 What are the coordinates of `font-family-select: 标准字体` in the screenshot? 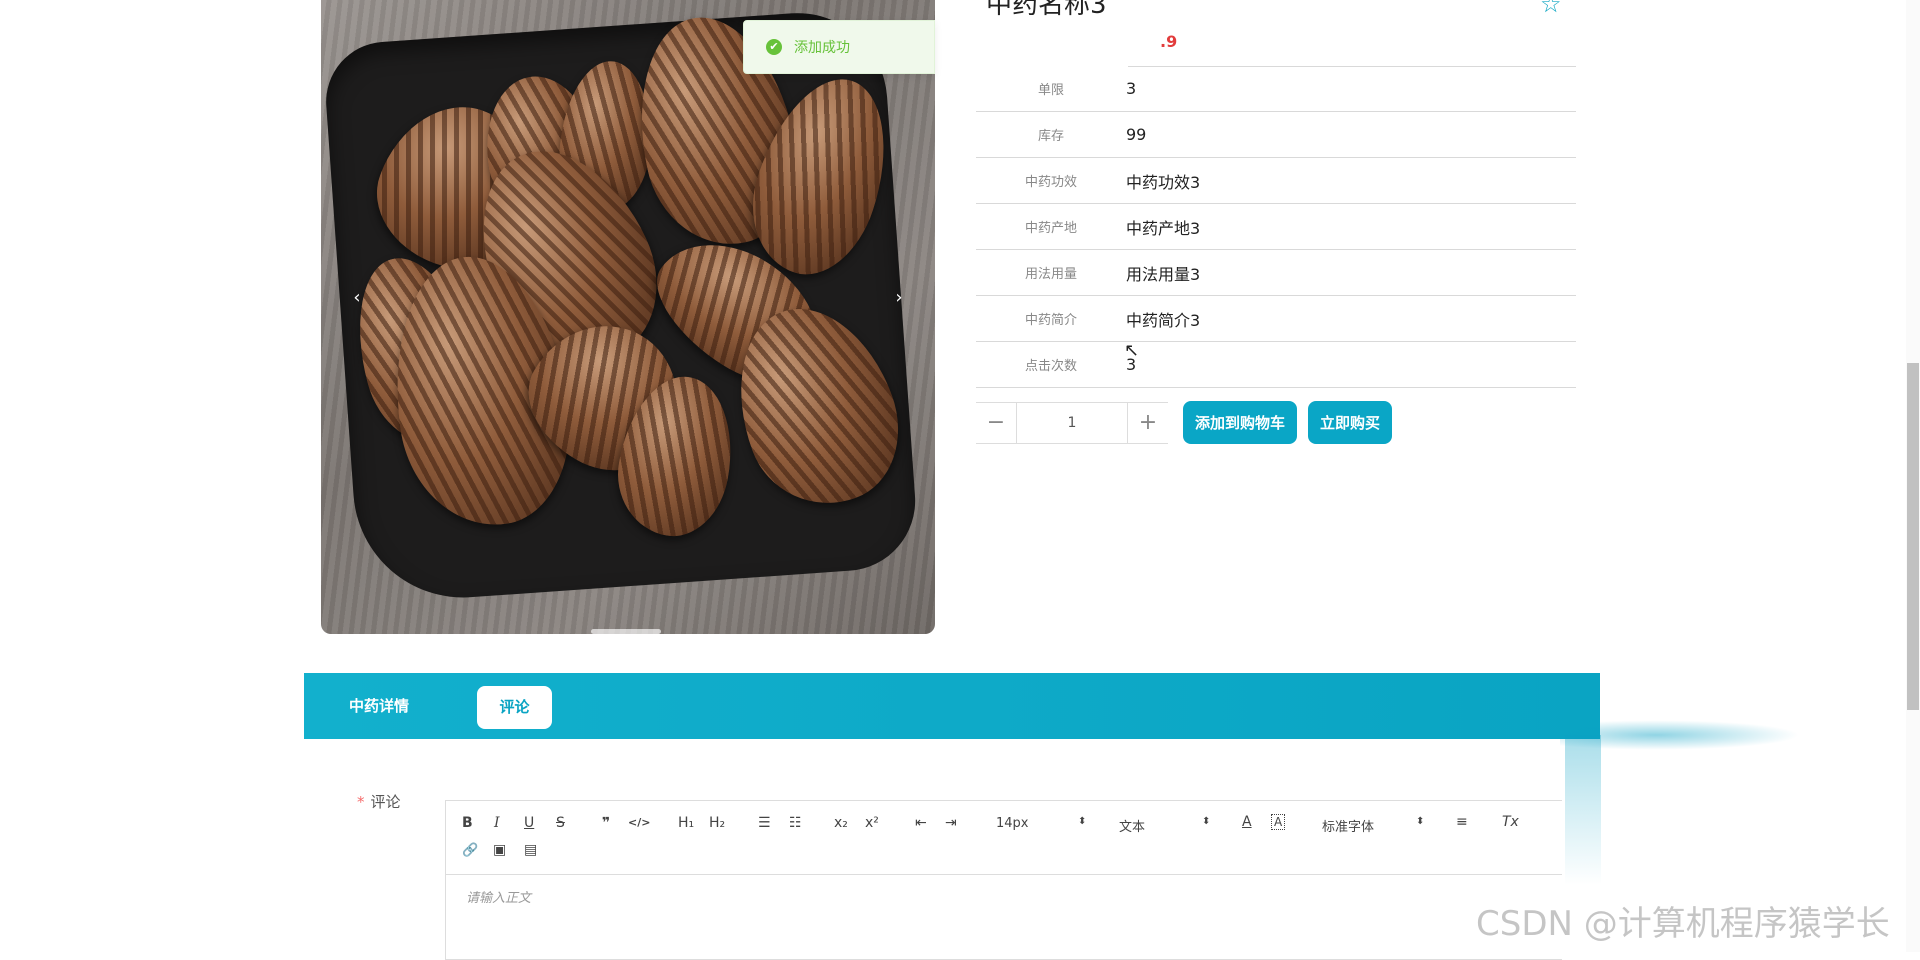 It's located at (1348, 825).